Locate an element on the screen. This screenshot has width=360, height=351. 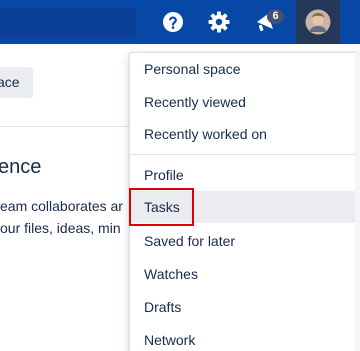
menu-item-personal-space: Personal space is located at coordinates (245, 69).